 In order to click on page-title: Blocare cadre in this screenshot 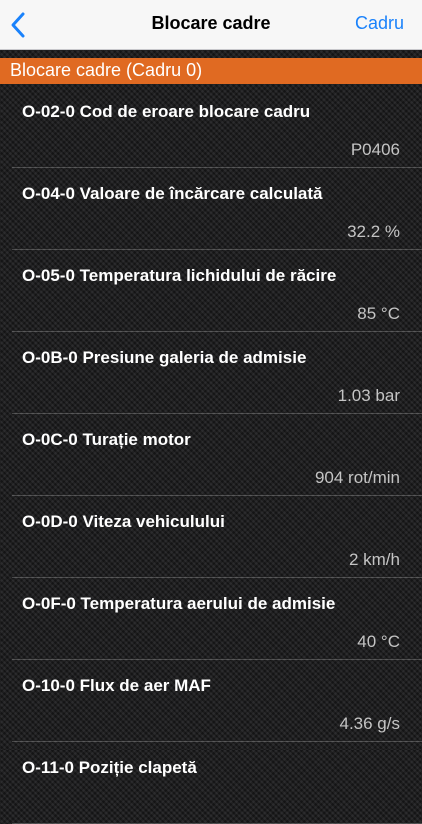, I will do `click(211, 23)`.